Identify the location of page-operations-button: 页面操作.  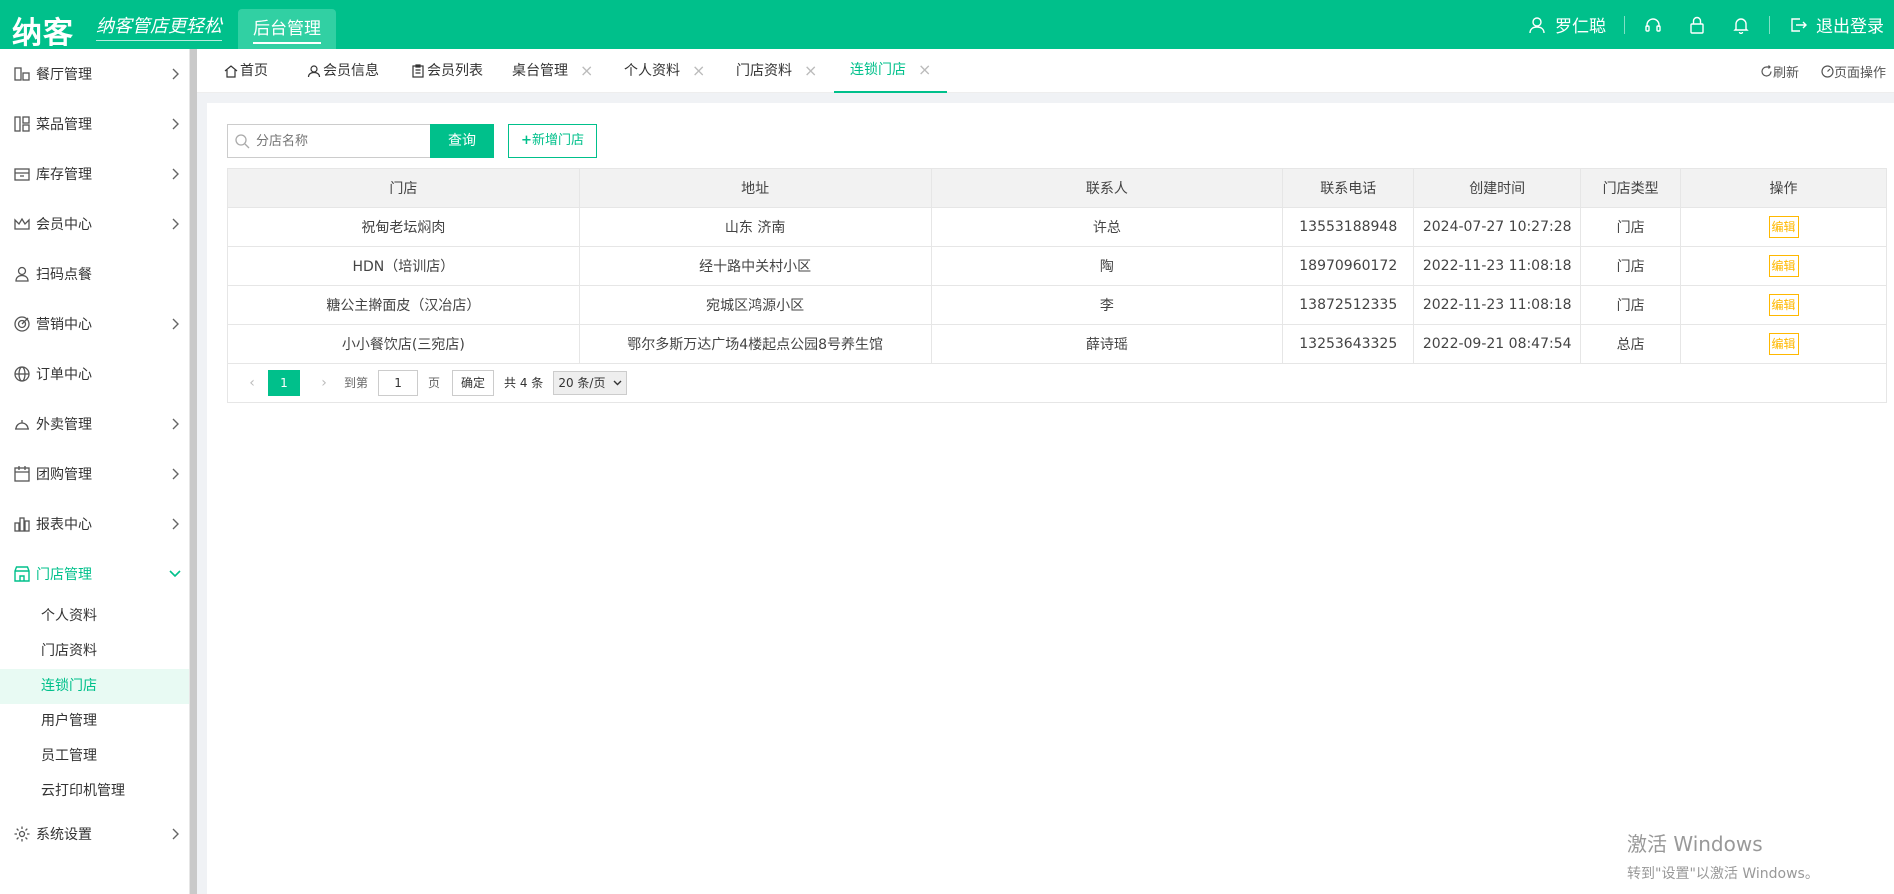
(1853, 71).